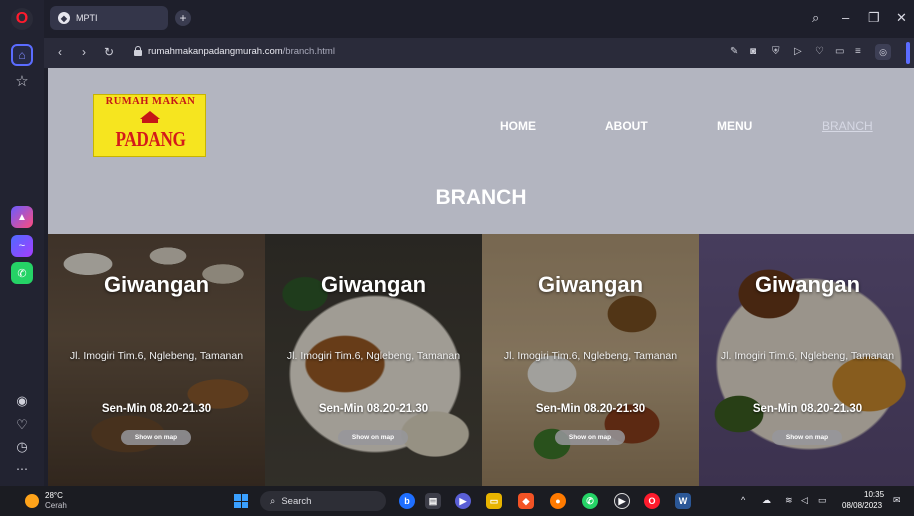 The width and height of the screenshot is (914, 516). I want to click on logo-roof-icon, so click(150, 115).